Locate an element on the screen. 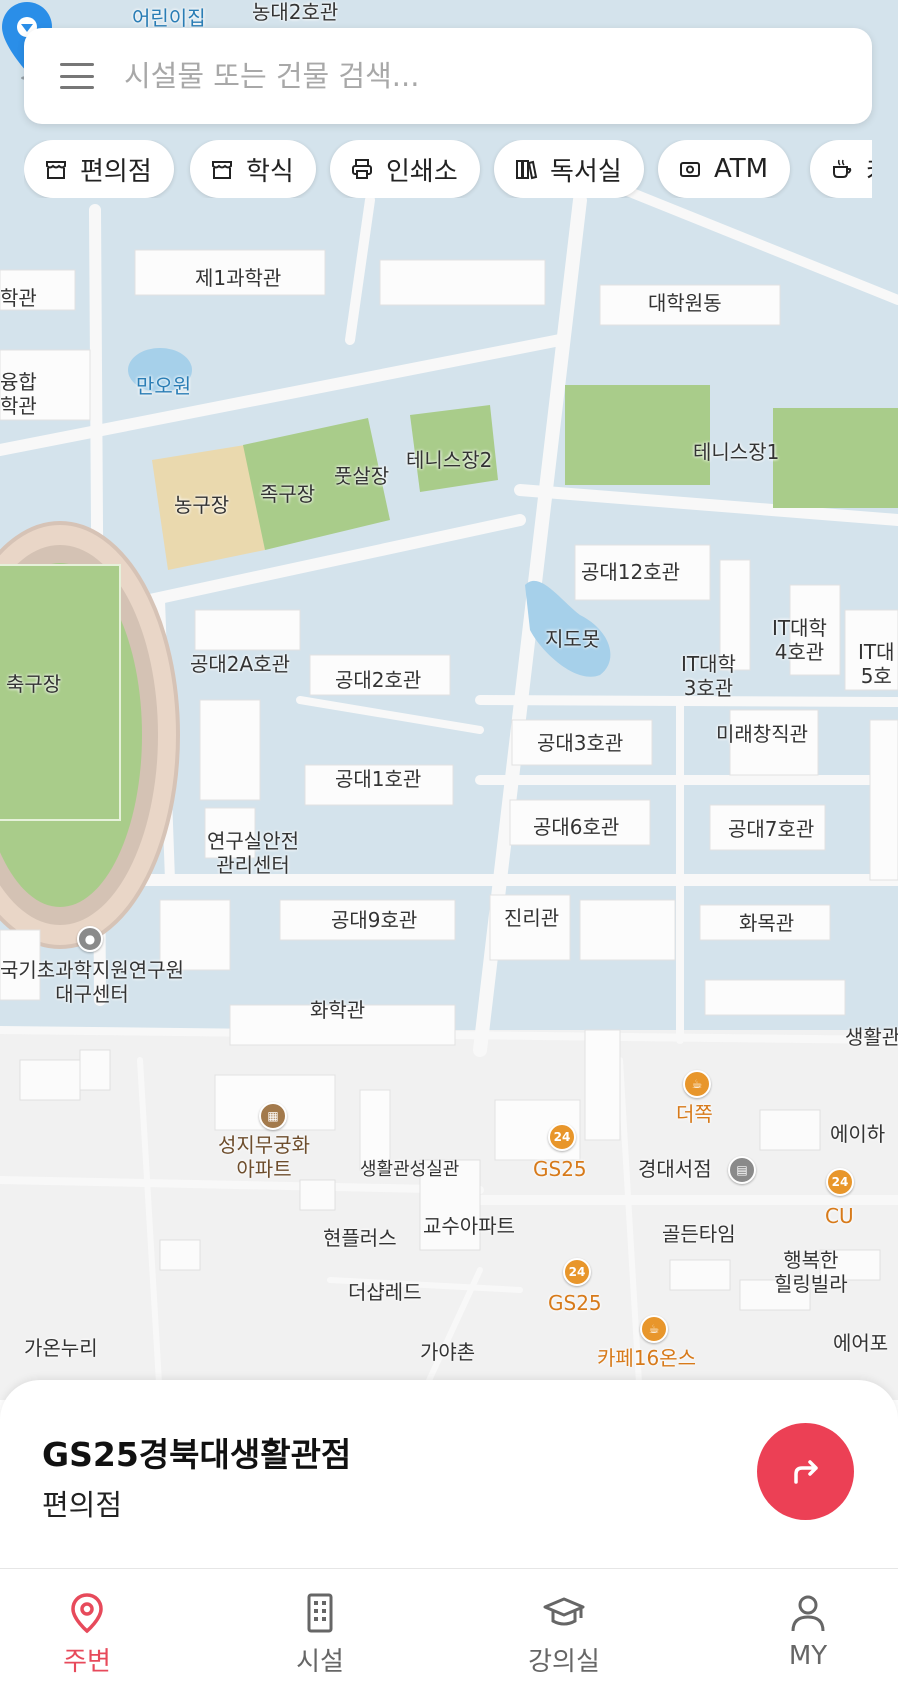 This screenshot has height=1696, width=898. chip-cafeteria: 학식 is located at coordinates (253, 169).